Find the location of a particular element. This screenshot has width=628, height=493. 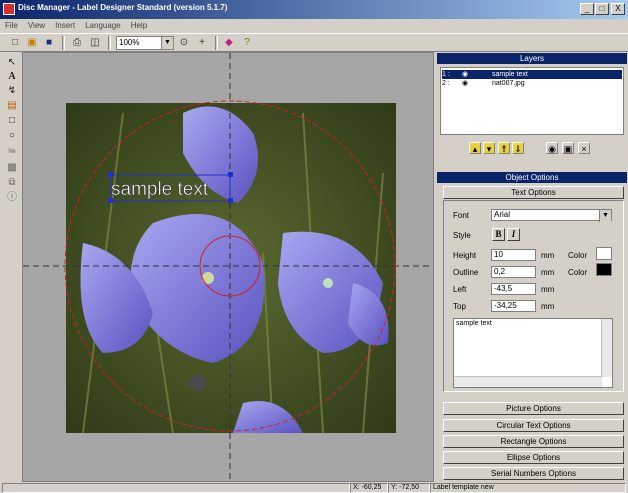

zoom-value: 100% is located at coordinates (129, 42).